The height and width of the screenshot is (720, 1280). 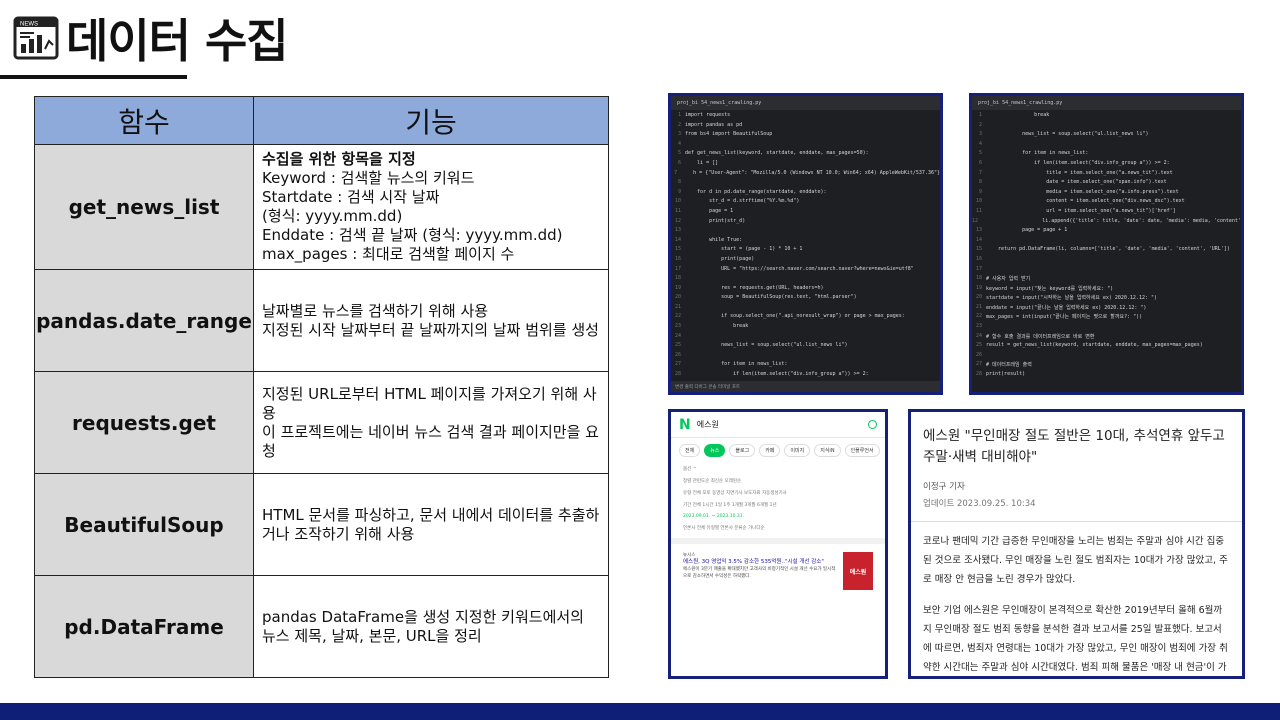 I want to click on title-underline, so click(x=93, y=77).